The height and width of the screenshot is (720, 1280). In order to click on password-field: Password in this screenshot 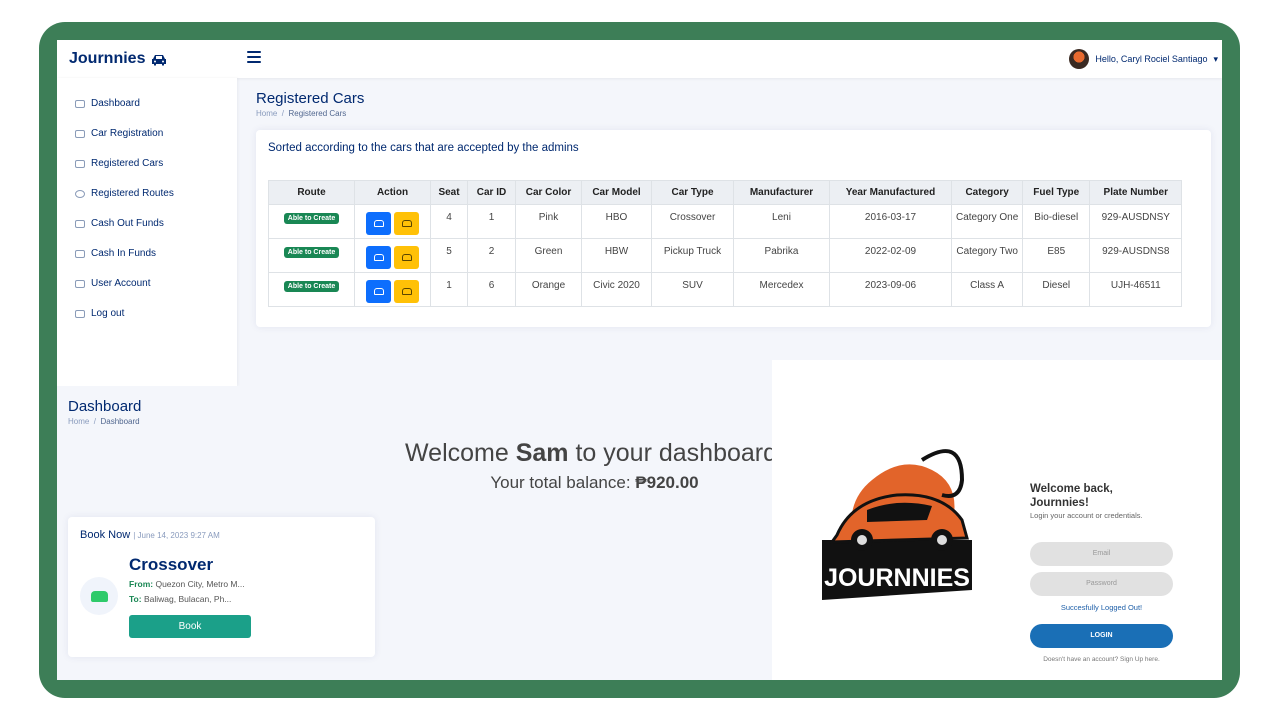, I will do `click(1101, 584)`.